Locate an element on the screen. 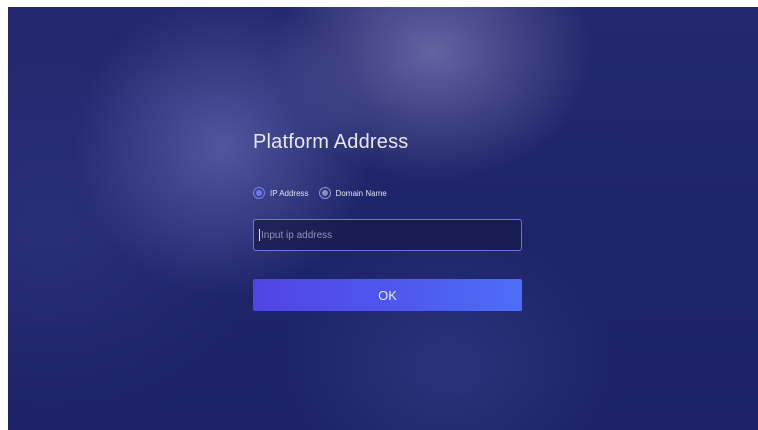 The width and height of the screenshot is (758, 430). domain-name-radio-label: Domain Name is located at coordinates (361, 193).